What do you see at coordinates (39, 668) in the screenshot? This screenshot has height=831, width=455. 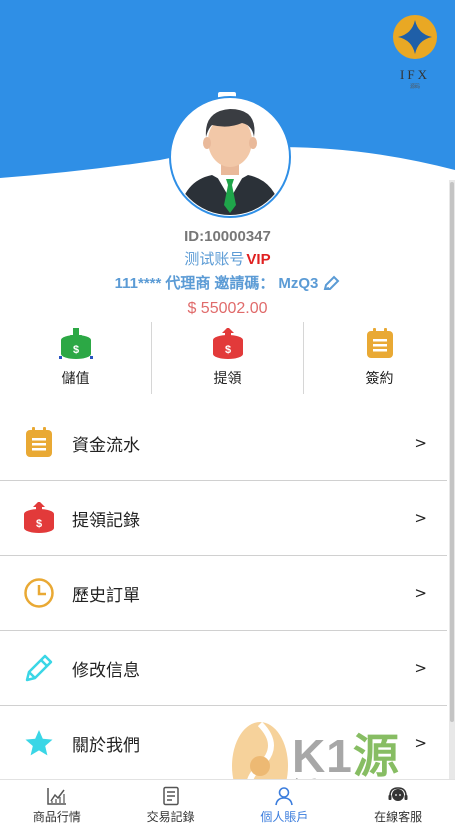 I see `pencil-icon` at bounding box center [39, 668].